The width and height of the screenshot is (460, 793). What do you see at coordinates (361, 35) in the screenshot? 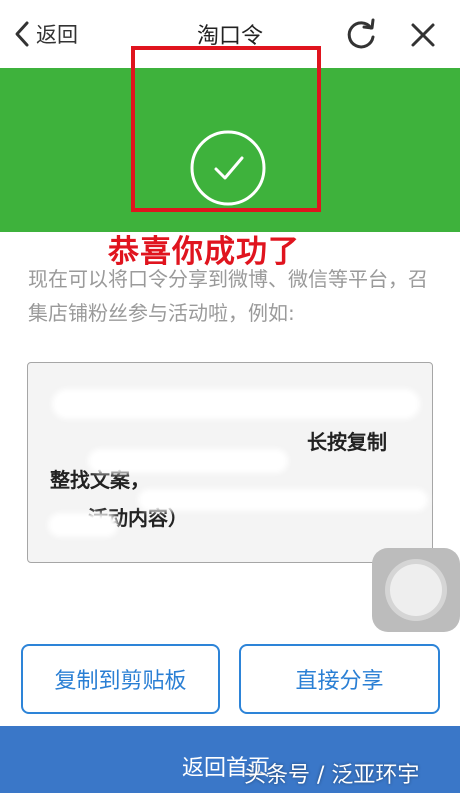
I see `refresh-icon` at bounding box center [361, 35].